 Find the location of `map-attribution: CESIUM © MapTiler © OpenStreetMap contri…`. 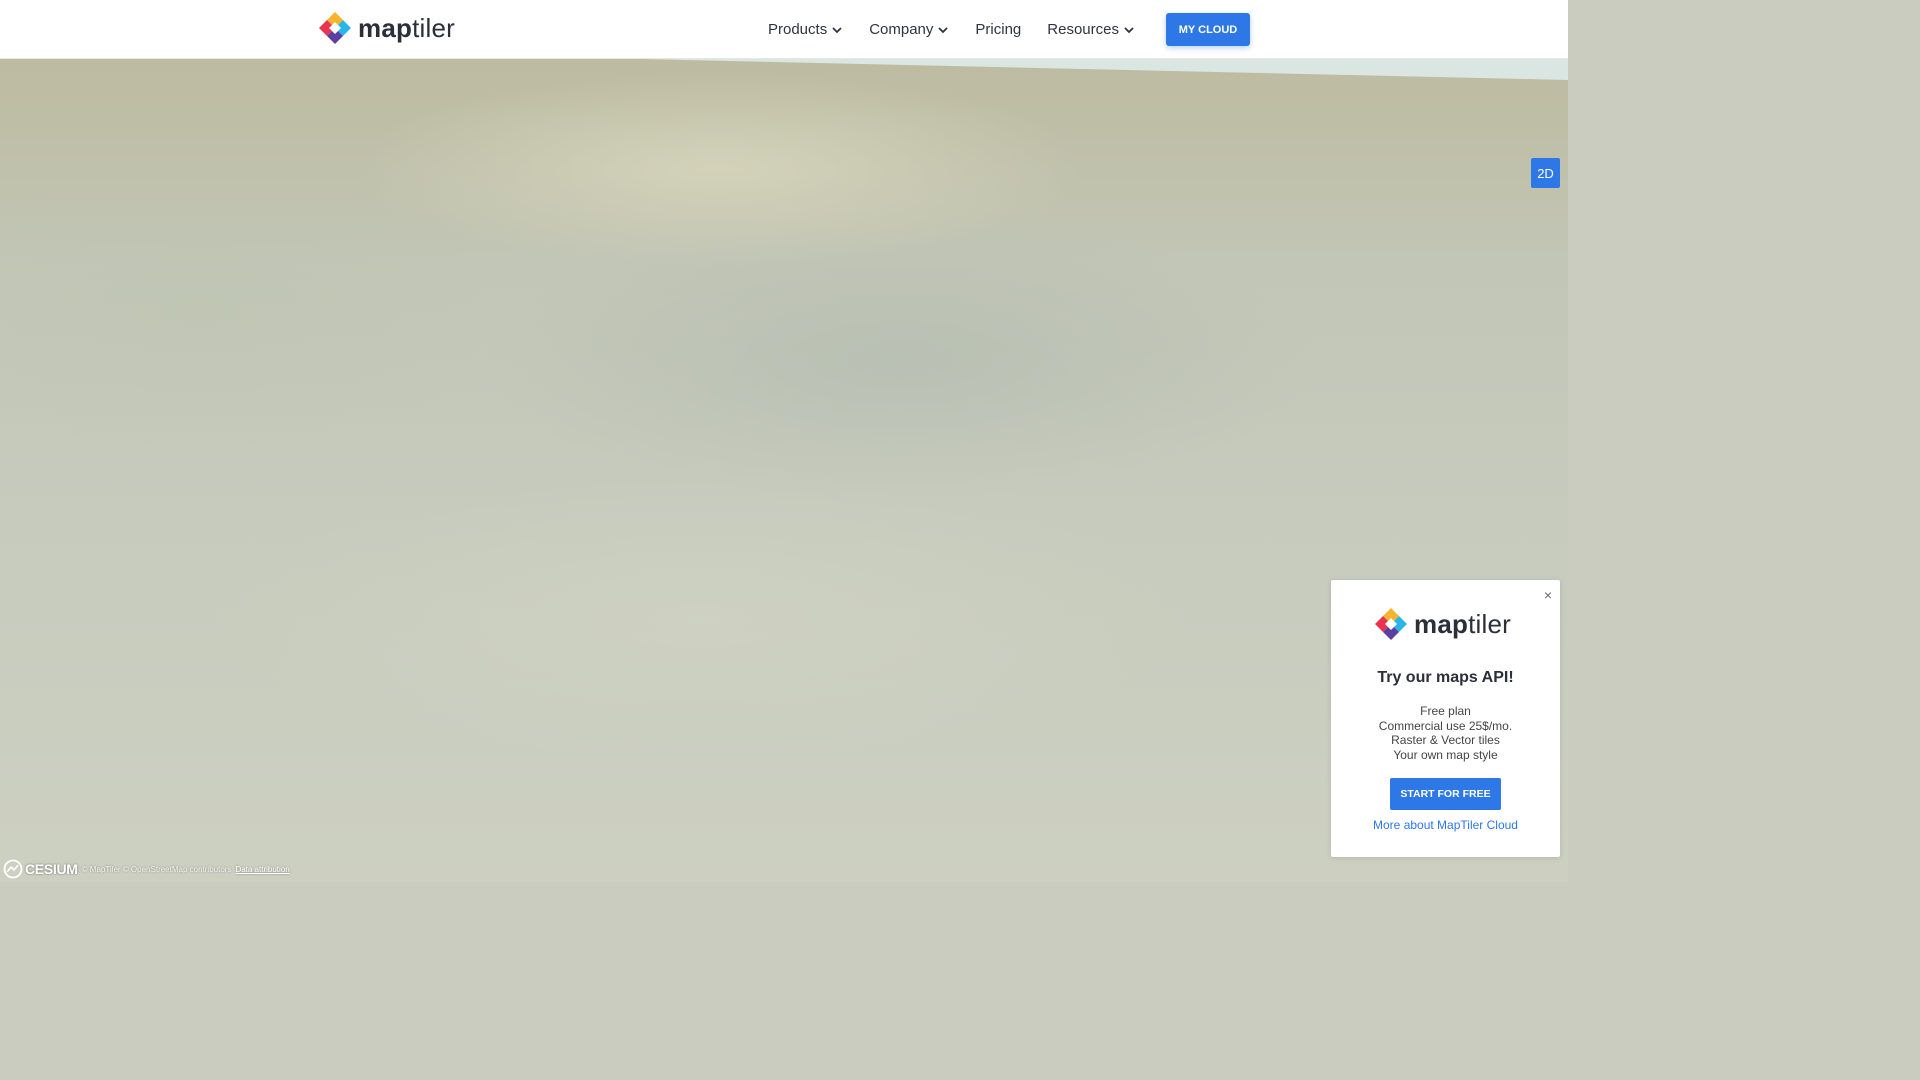

map-attribution: CESIUM © MapTiler © OpenStreetMap contri… is located at coordinates (146, 869).